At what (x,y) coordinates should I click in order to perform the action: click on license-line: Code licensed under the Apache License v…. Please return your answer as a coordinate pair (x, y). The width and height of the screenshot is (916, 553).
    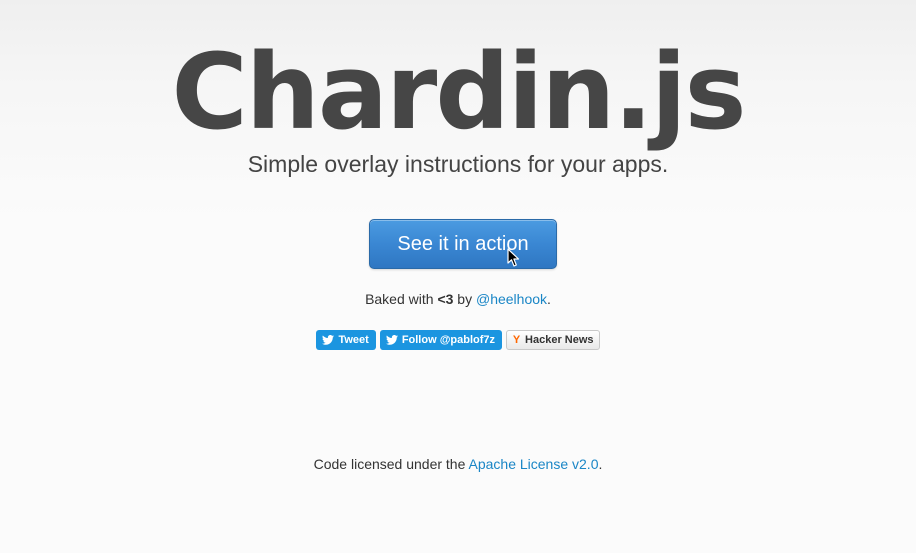
    Looking at the image, I should click on (458, 464).